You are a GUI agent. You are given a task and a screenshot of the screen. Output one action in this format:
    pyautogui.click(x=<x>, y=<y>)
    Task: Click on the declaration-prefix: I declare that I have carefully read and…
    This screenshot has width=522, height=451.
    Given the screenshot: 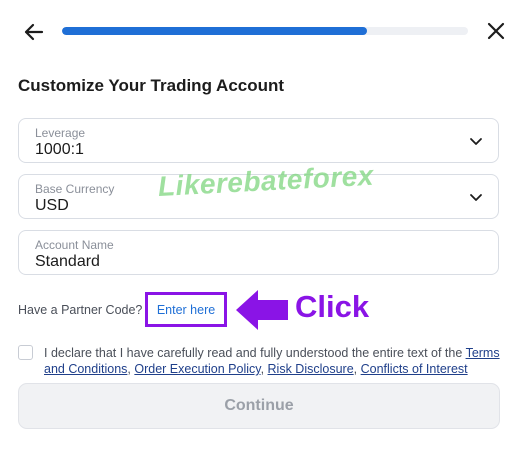 What is the action you would take?
    pyautogui.click(x=255, y=353)
    